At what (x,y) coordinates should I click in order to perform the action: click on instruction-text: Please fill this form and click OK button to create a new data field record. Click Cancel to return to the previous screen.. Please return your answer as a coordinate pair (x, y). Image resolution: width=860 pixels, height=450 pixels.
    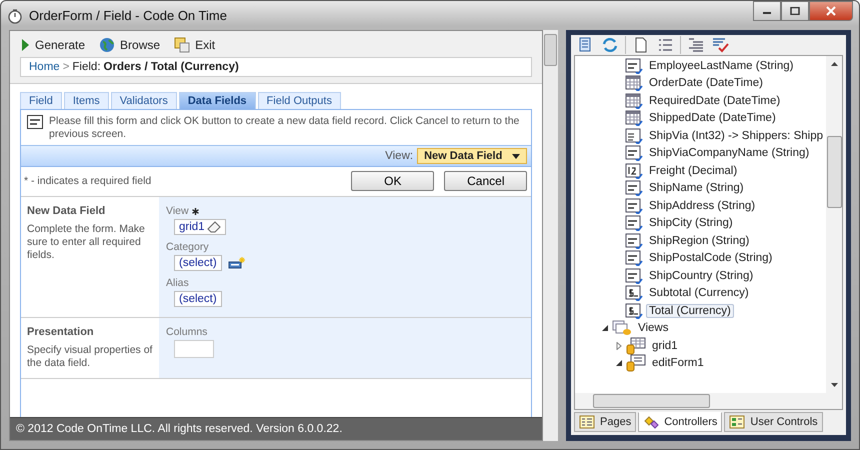
    Looking at the image, I should click on (284, 128).